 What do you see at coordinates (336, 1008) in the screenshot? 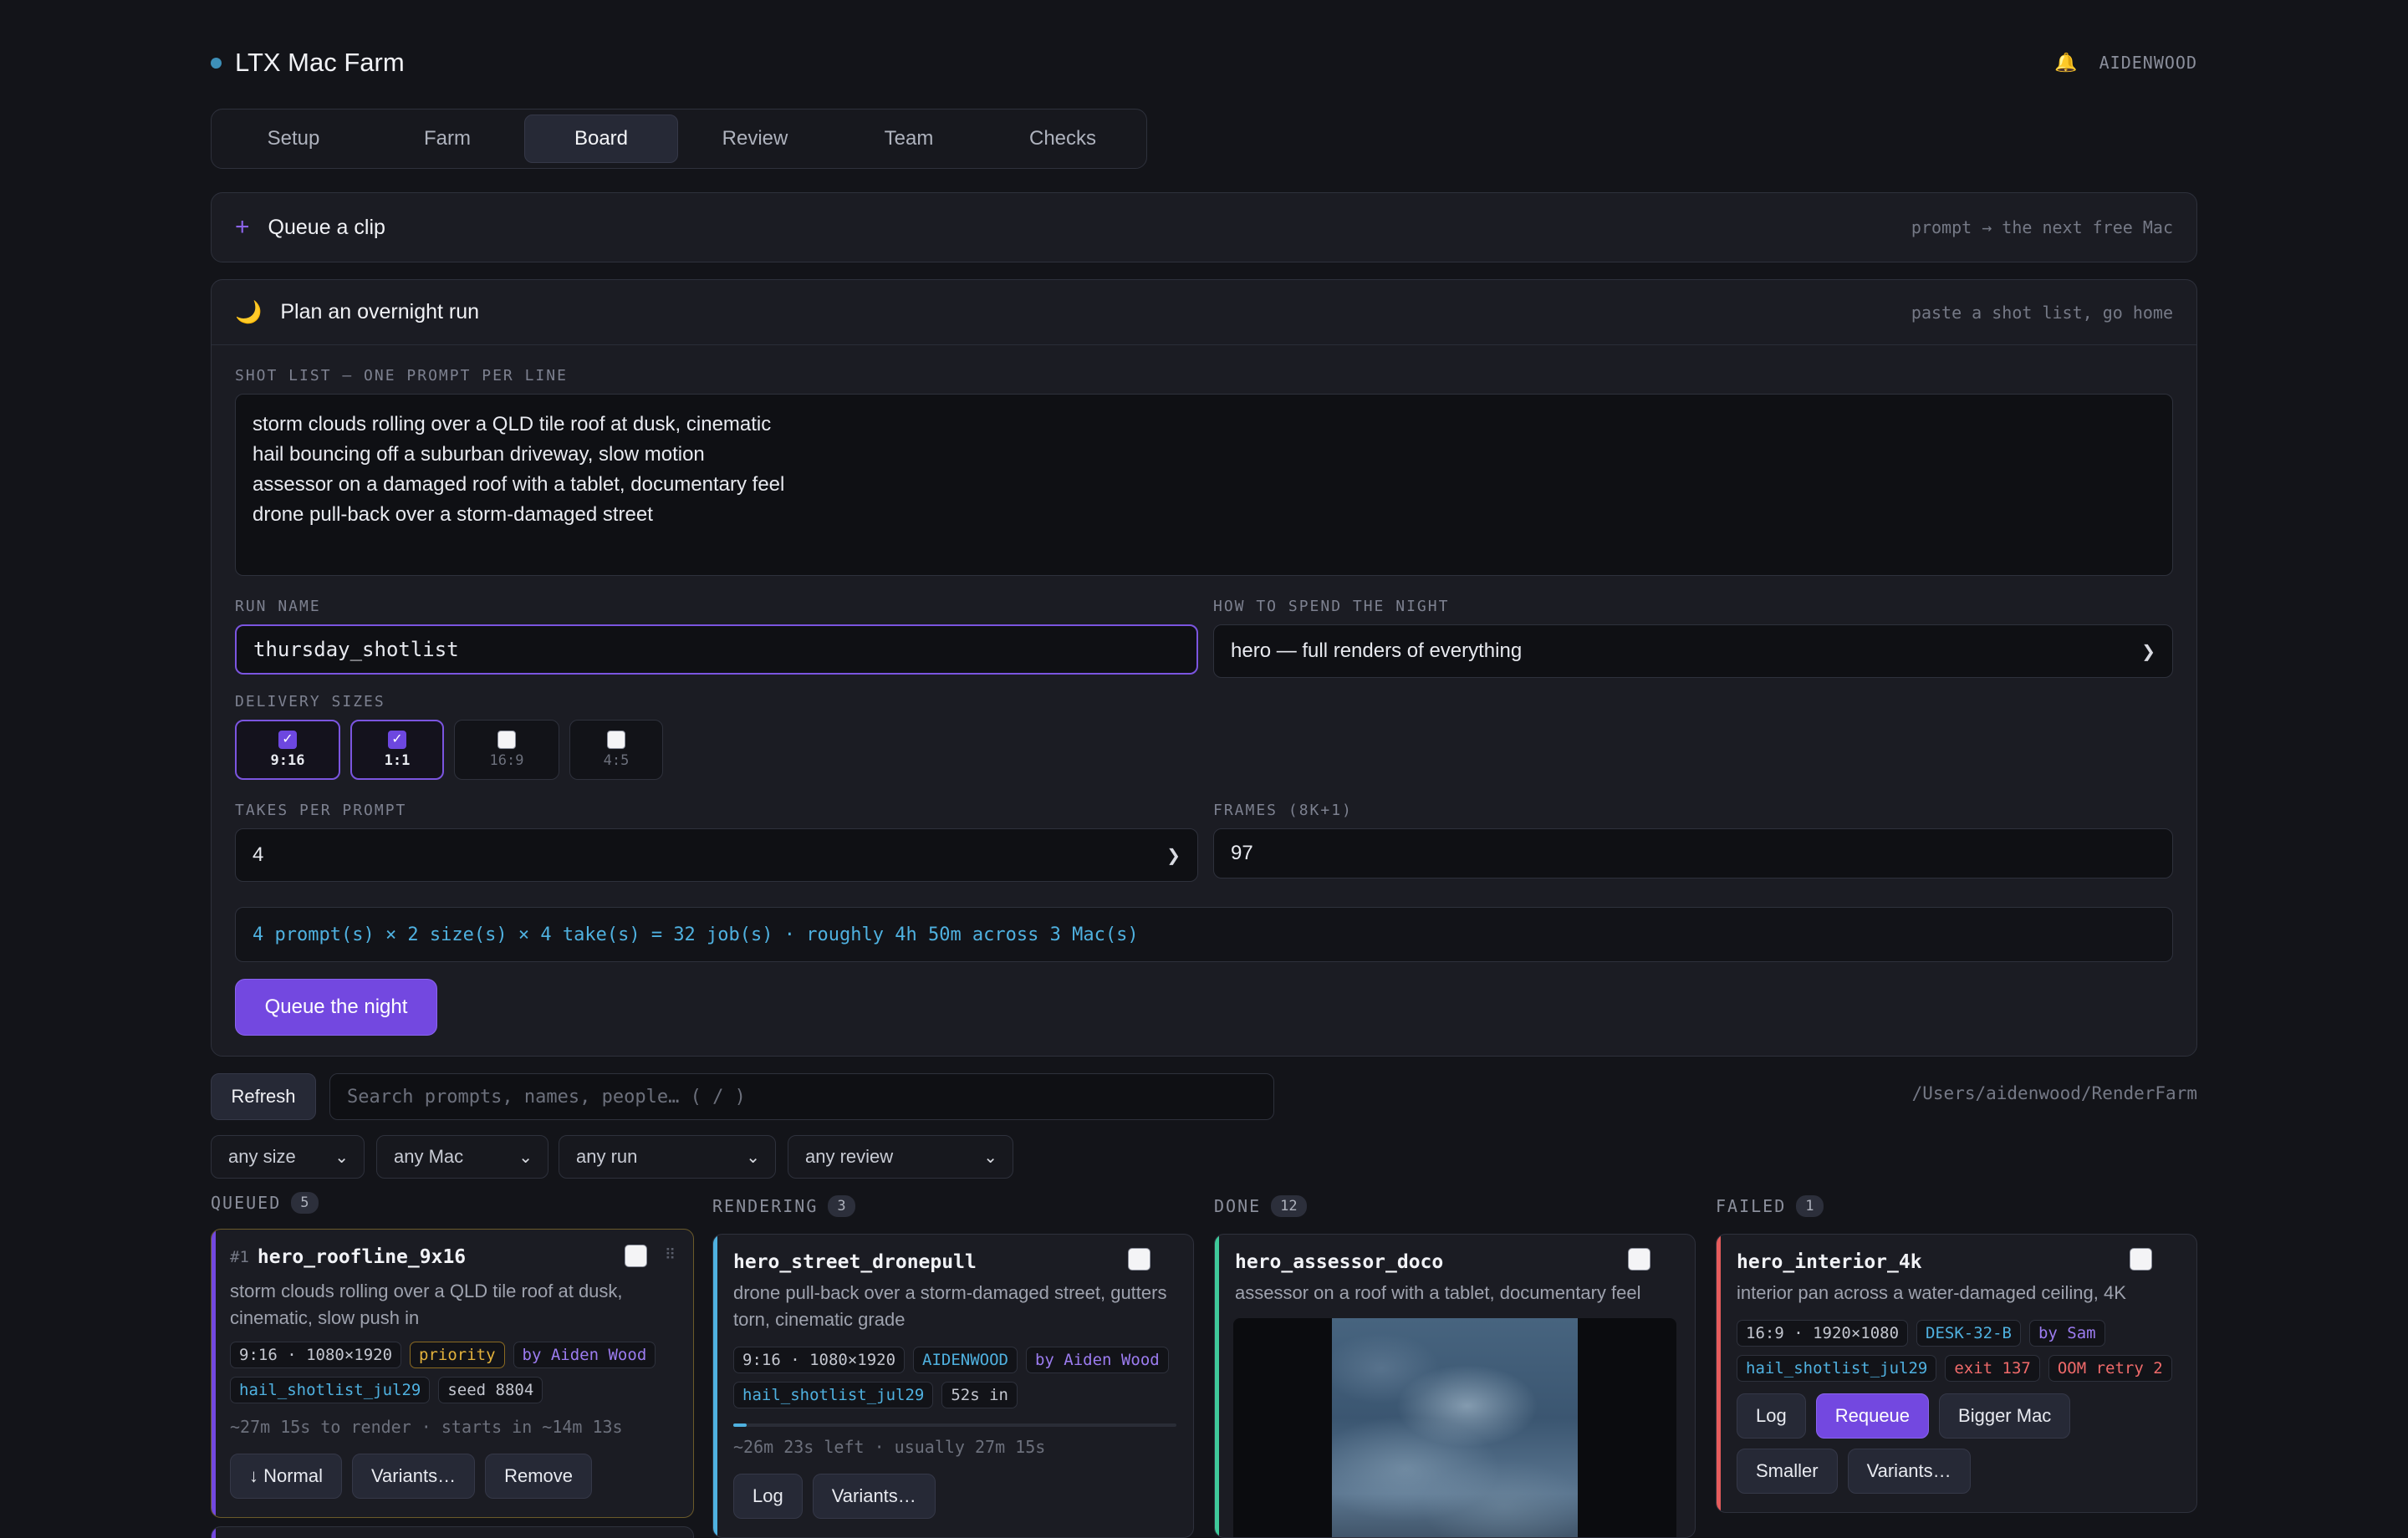
I see `queue-night-button: Queue the night` at bounding box center [336, 1008].